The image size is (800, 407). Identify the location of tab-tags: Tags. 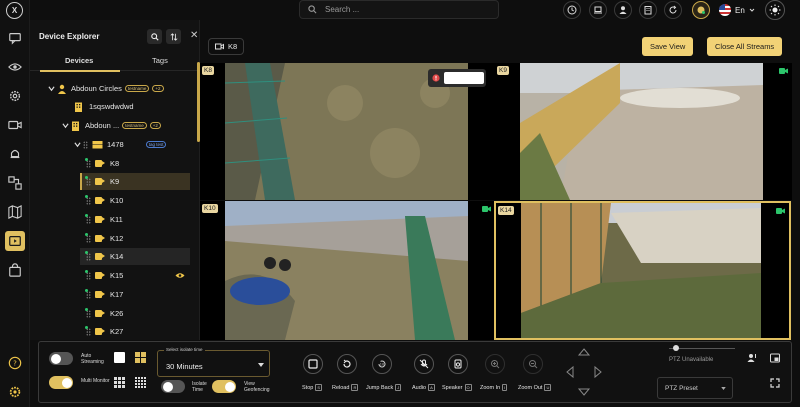
(160, 60).